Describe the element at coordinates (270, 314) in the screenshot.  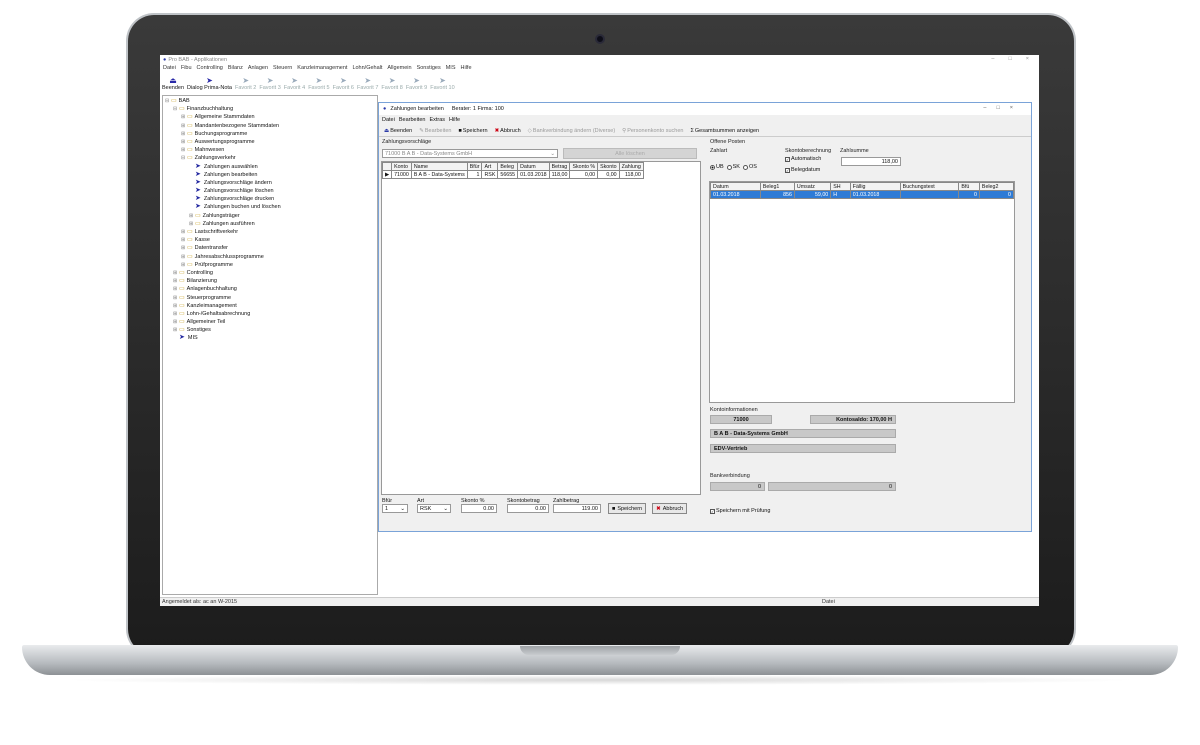
I see `tree-item: ⊞ ▭ Lohn-/Gehaltsabrechnung` at that location.